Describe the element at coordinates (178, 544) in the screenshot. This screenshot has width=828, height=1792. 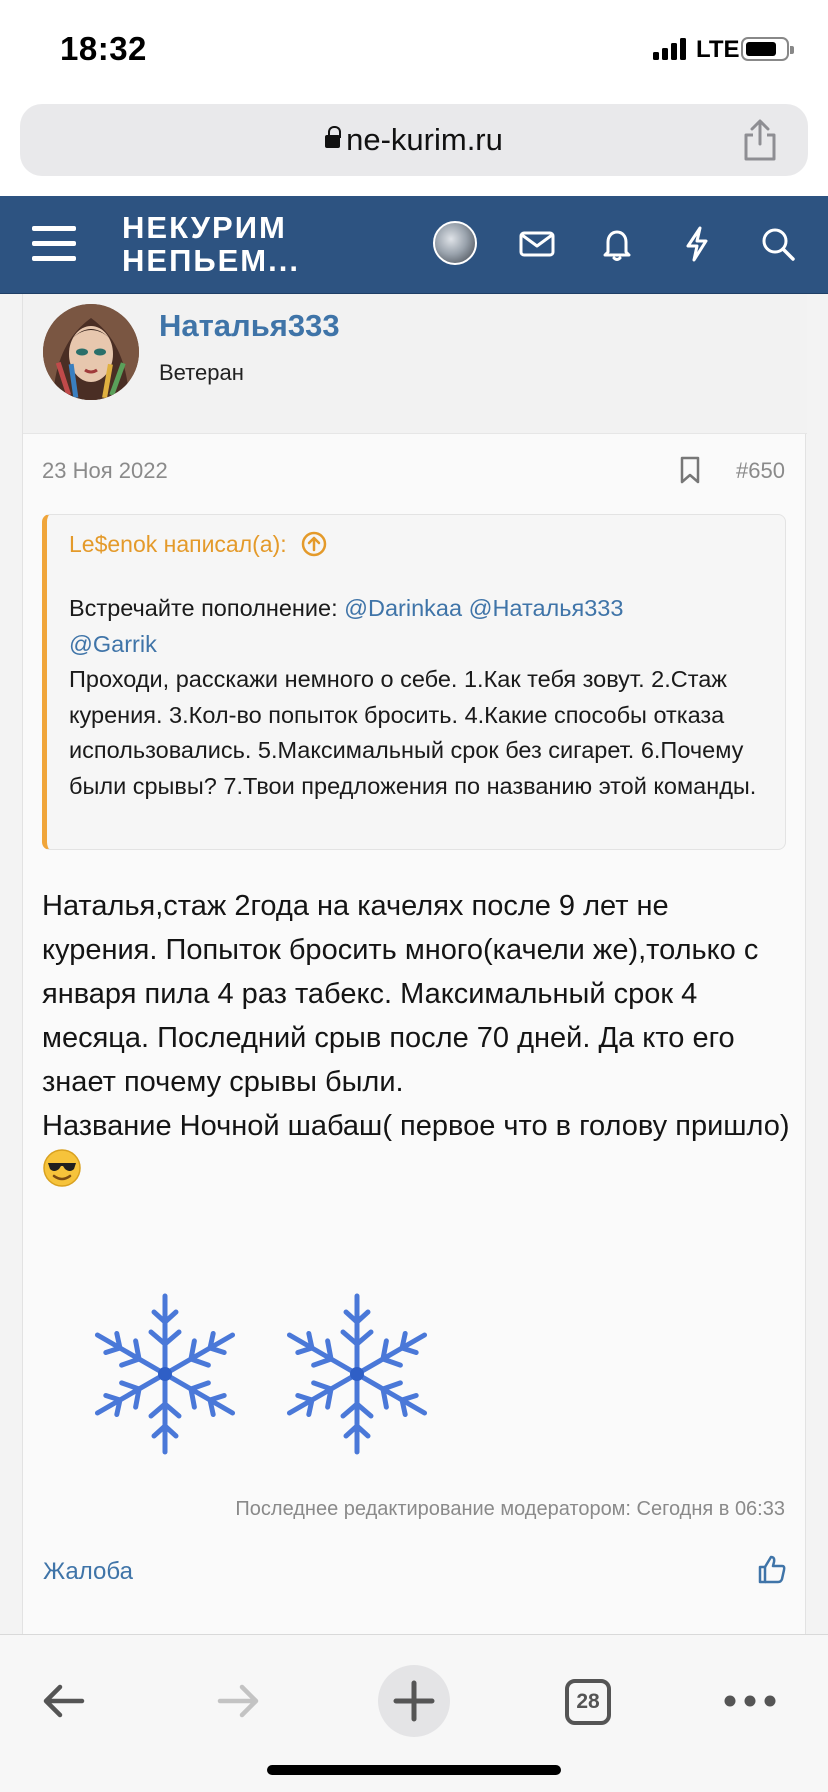
I see `quote-author: Le$enok написал(а):` at that location.